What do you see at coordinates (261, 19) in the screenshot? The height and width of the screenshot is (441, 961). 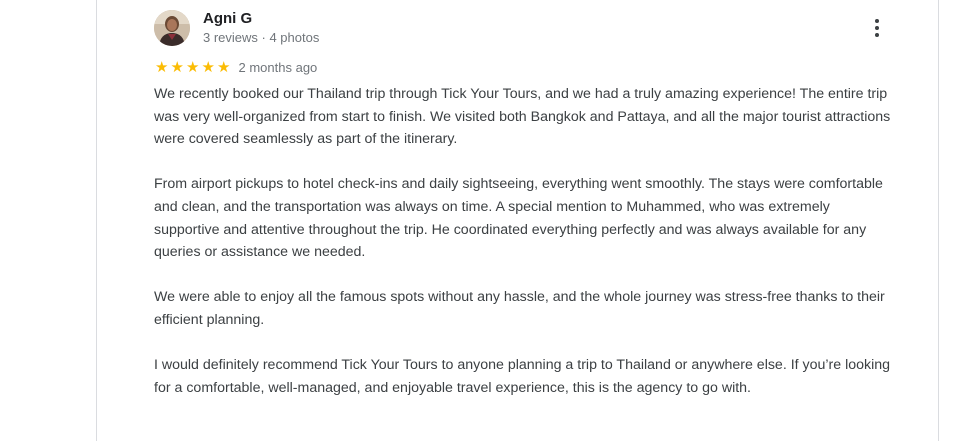 I see `author-name: Agni G` at bounding box center [261, 19].